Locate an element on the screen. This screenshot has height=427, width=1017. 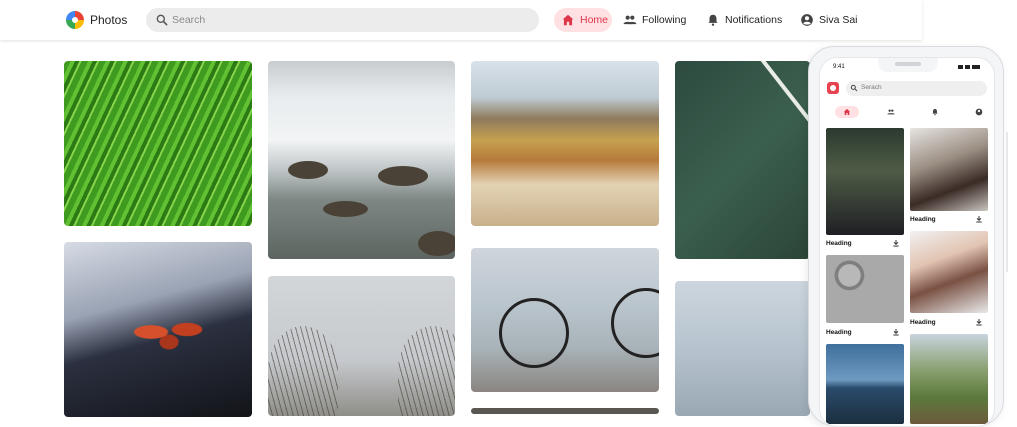
battery-icon is located at coordinates (976, 67).